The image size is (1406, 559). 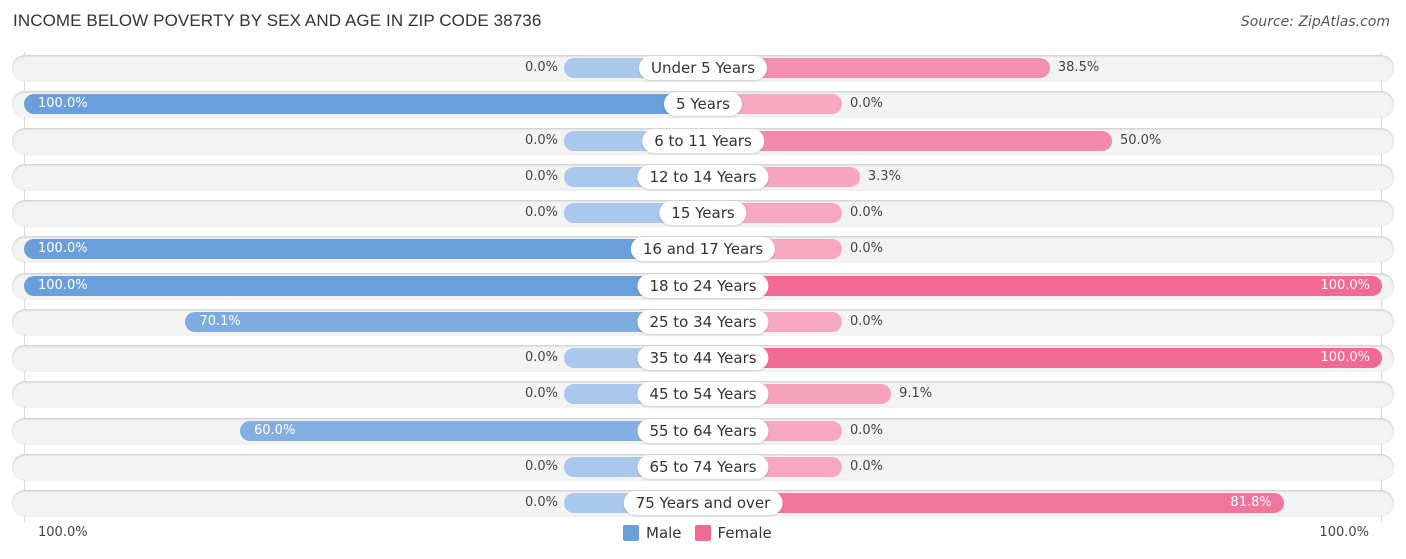 What do you see at coordinates (220, 321) in the screenshot?
I see `male-value-label: 70.1%` at bounding box center [220, 321].